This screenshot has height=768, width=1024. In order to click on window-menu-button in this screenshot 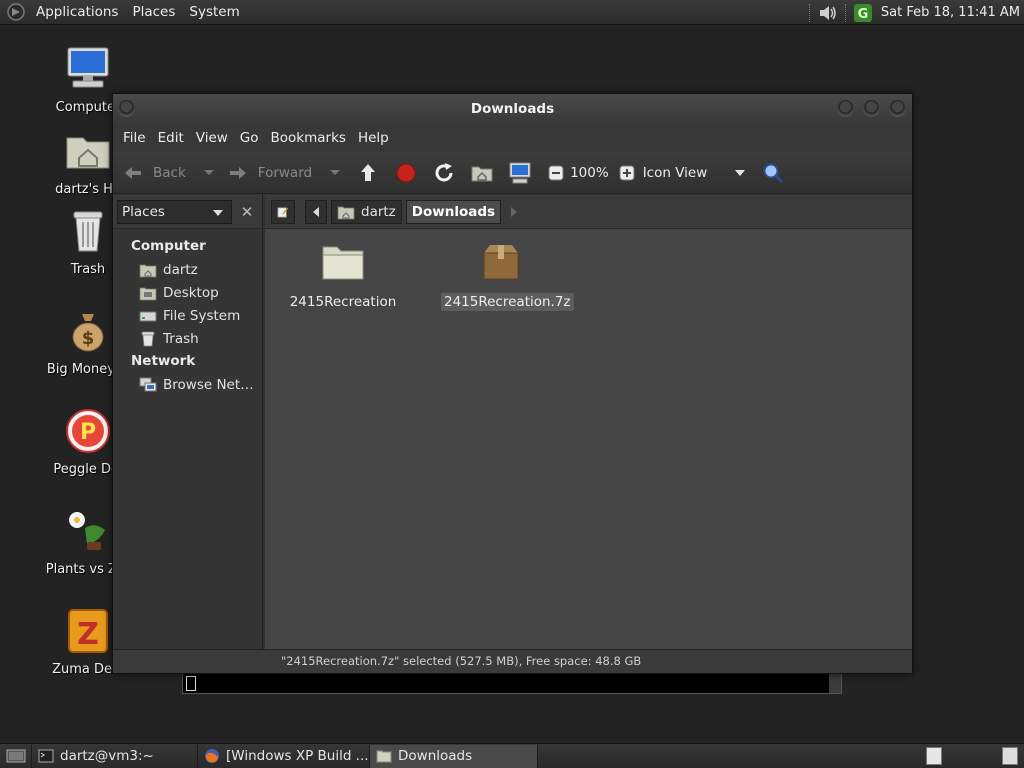, I will do `click(126, 108)`.